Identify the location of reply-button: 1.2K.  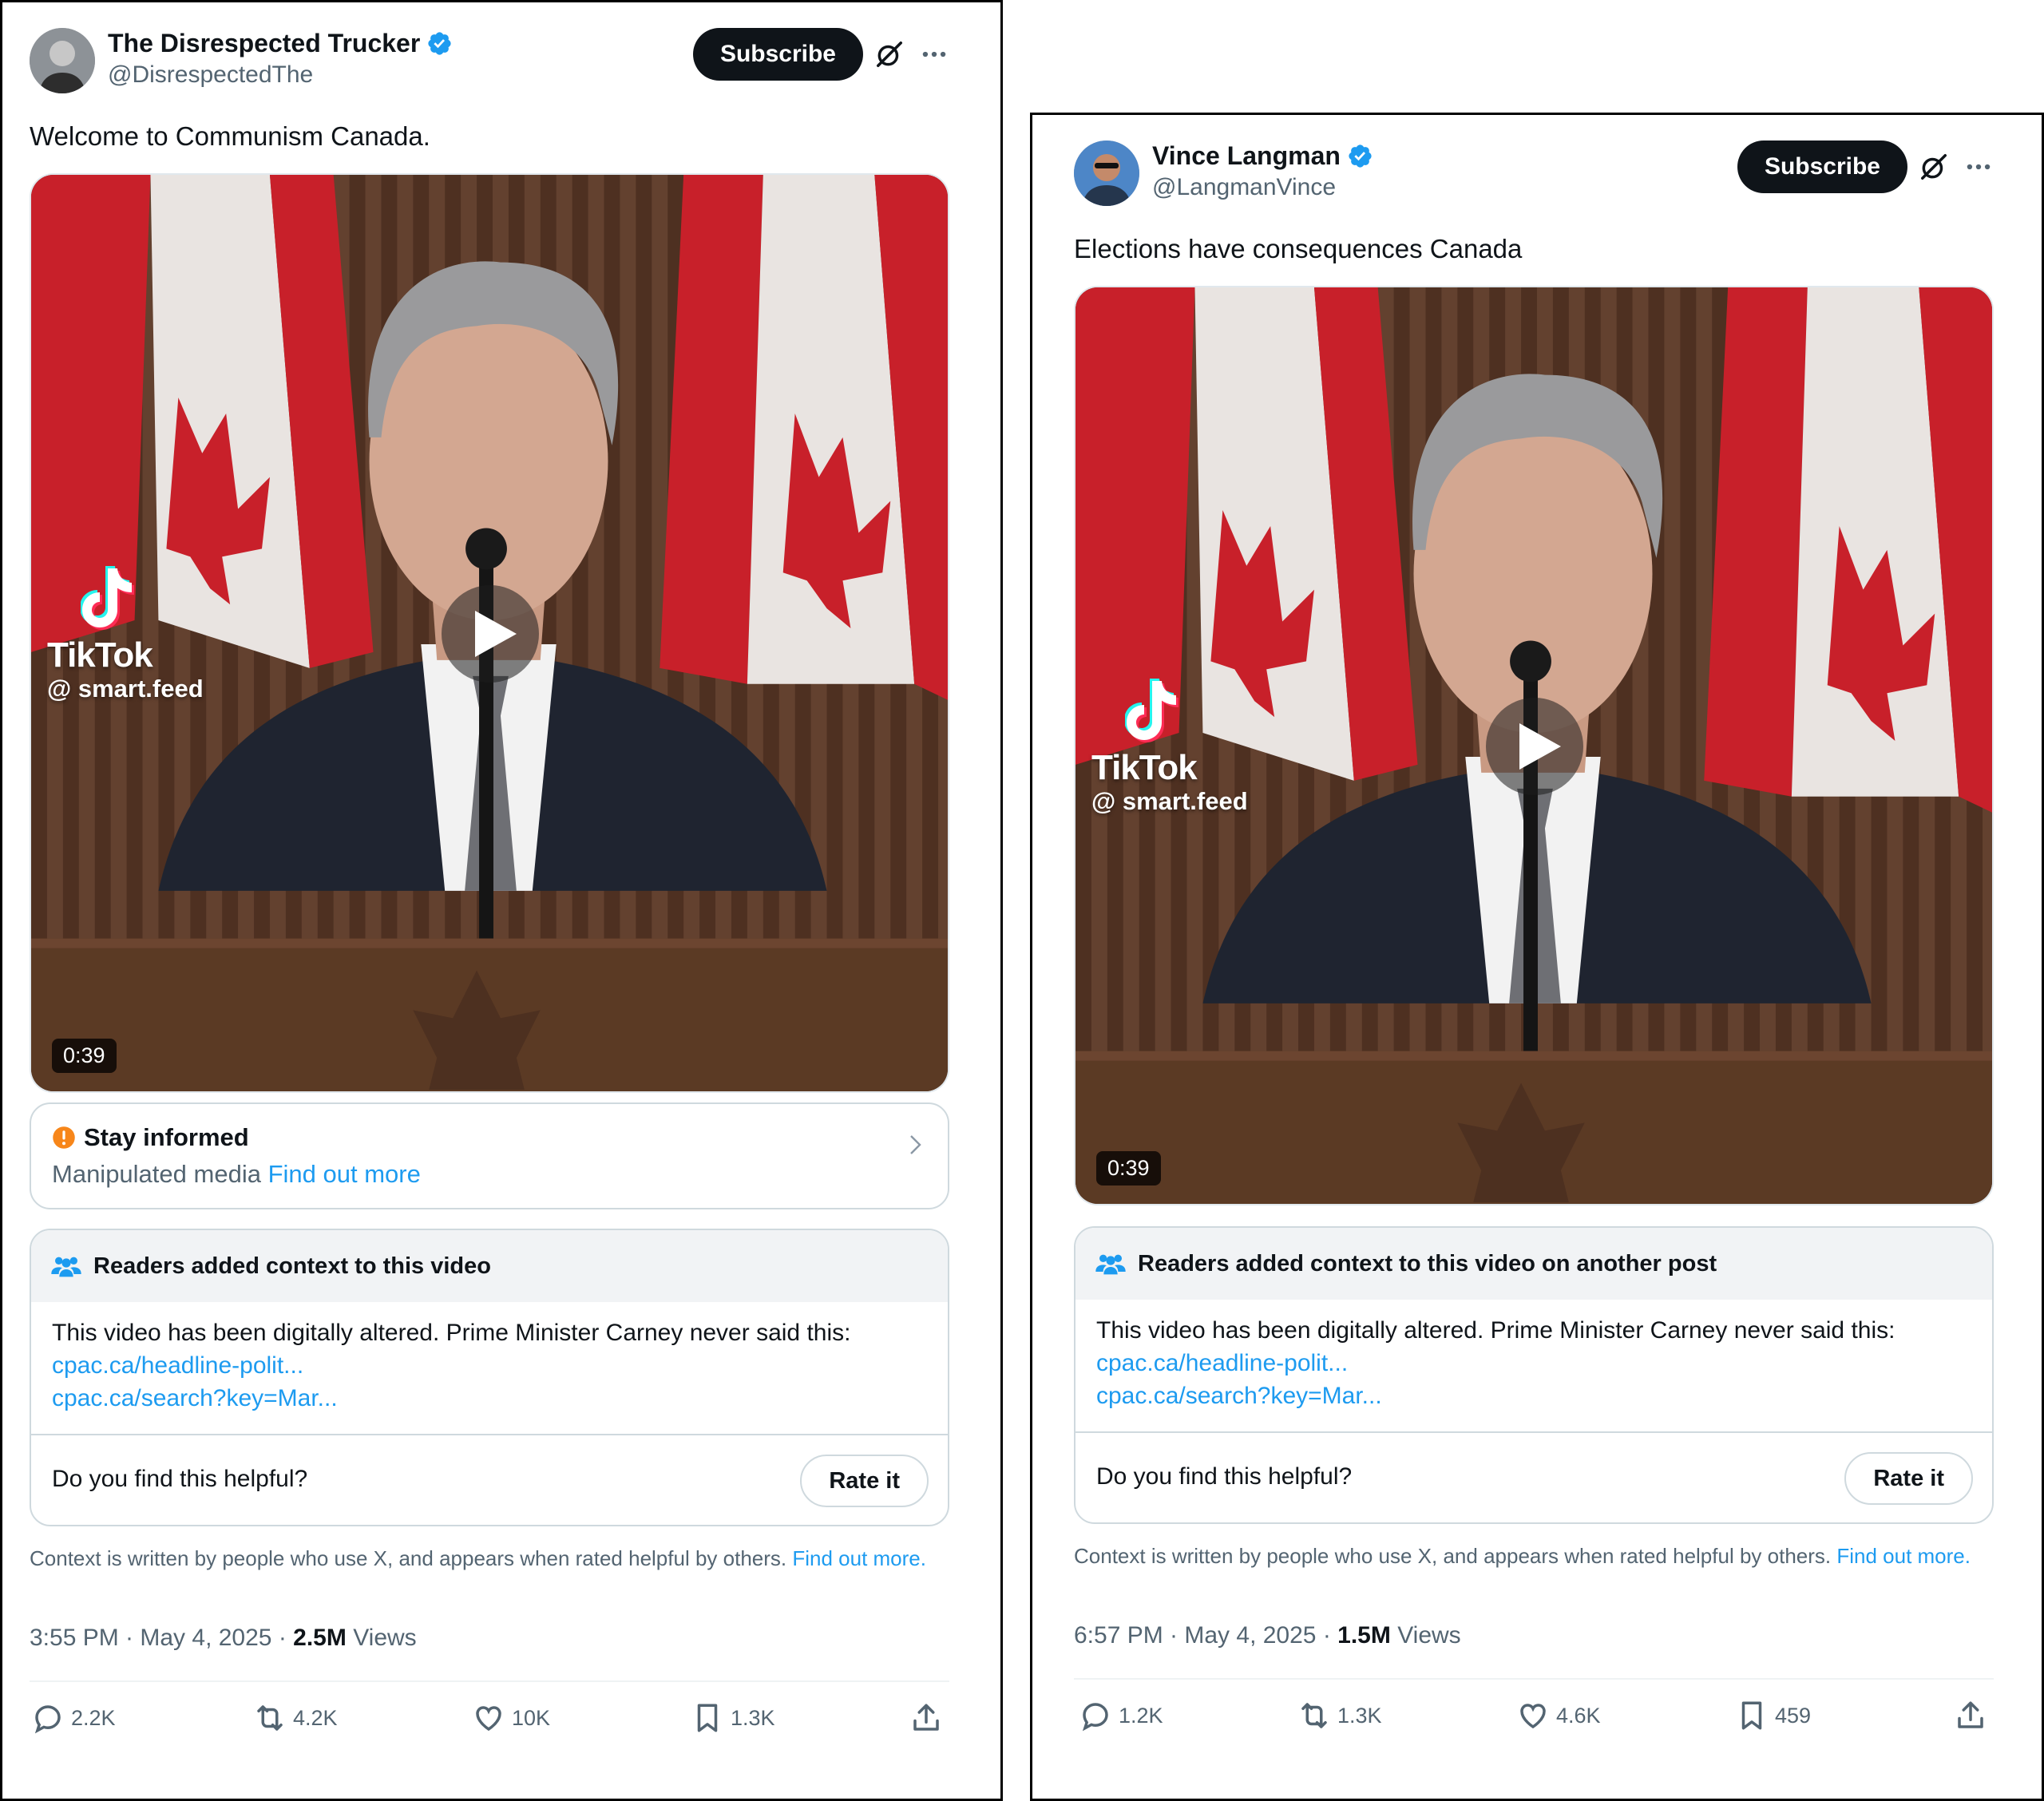
(1121, 1715).